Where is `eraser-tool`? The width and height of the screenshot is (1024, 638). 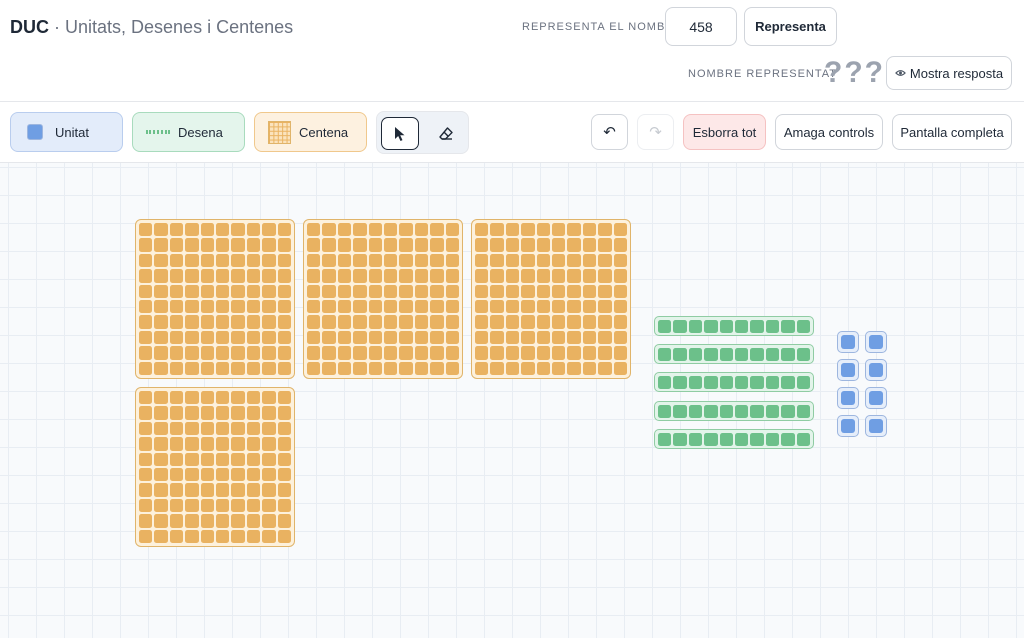 eraser-tool is located at coordinates (446, 133).